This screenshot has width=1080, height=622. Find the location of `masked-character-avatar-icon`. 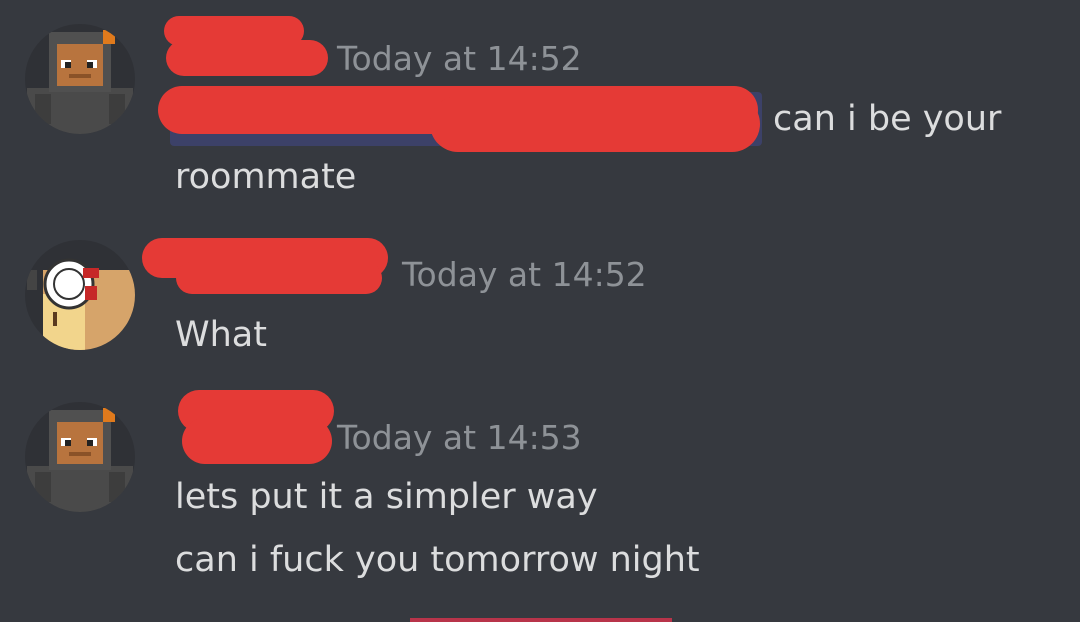

masked-character-avatar-icon is located at coordinates (80, 295).